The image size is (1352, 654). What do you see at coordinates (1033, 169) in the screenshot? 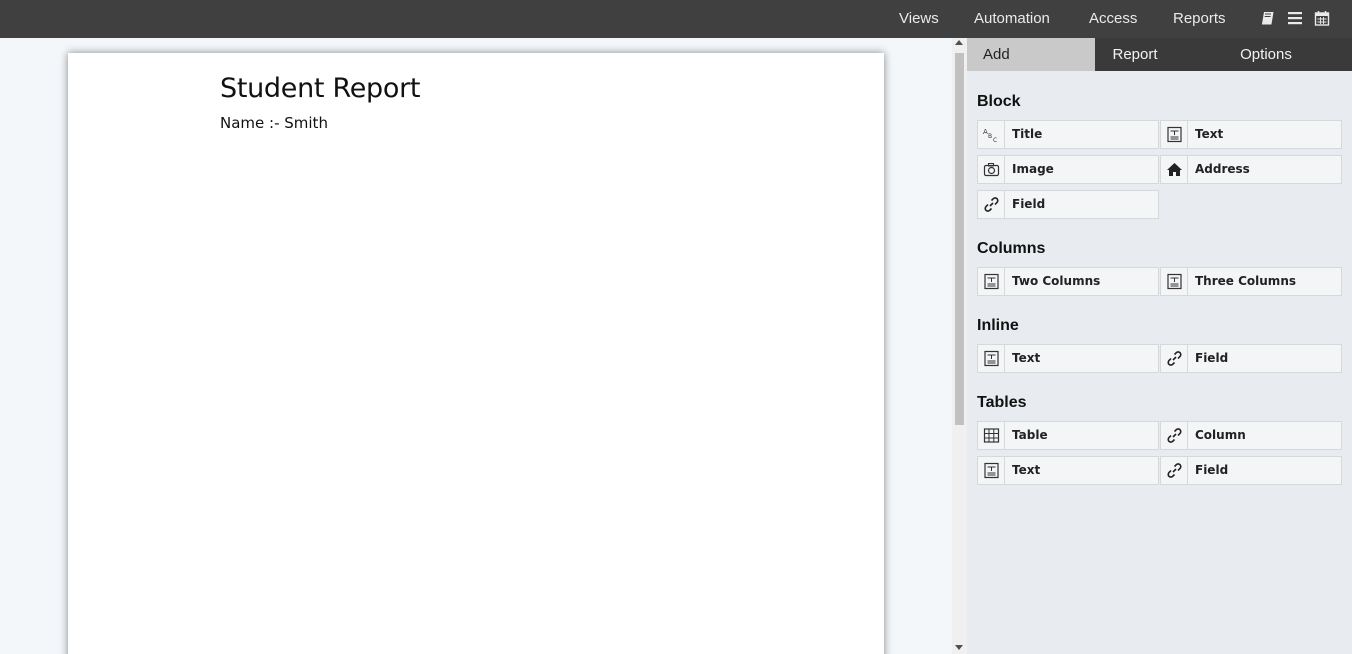
I see `add-image-label: Image` at bounding box center [1033, 169].